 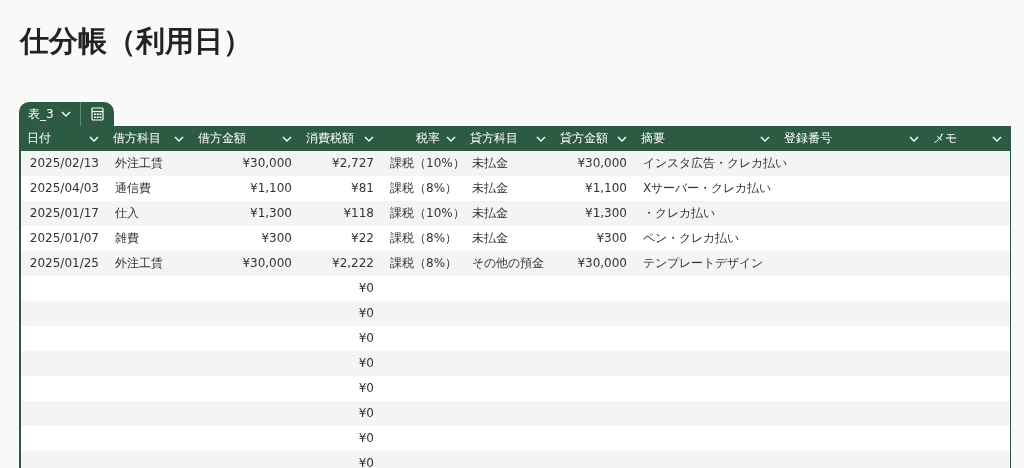 What do you see at coordinates (707, 188) in the screenshot?
I see `table-cell: Xサーバー・クレカ払い` at bounding box center [707, 188].